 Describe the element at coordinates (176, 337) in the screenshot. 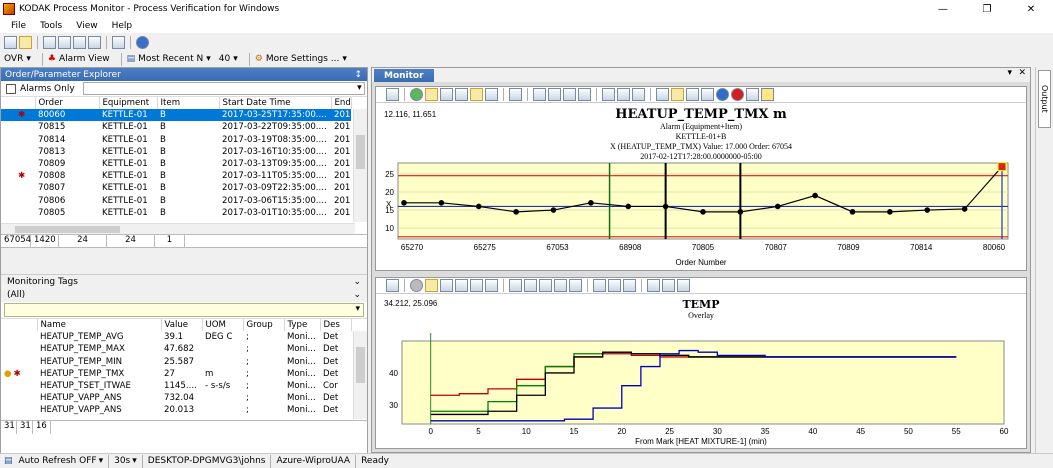

I see `table-row: HEATUP_TEMP_AVG 39.1 DEG C; Moni... Det` at that location.